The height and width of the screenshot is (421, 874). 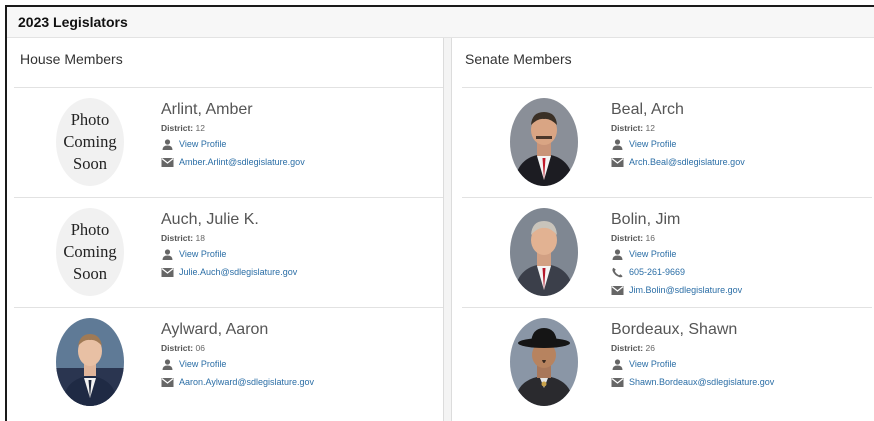 I want to click on column-gutter, so click(x=447, y=229).